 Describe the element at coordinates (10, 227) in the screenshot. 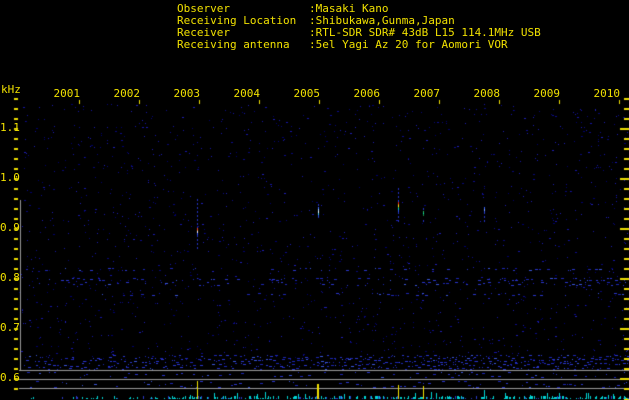

I see `y-tick-label: 0.9` at that location.